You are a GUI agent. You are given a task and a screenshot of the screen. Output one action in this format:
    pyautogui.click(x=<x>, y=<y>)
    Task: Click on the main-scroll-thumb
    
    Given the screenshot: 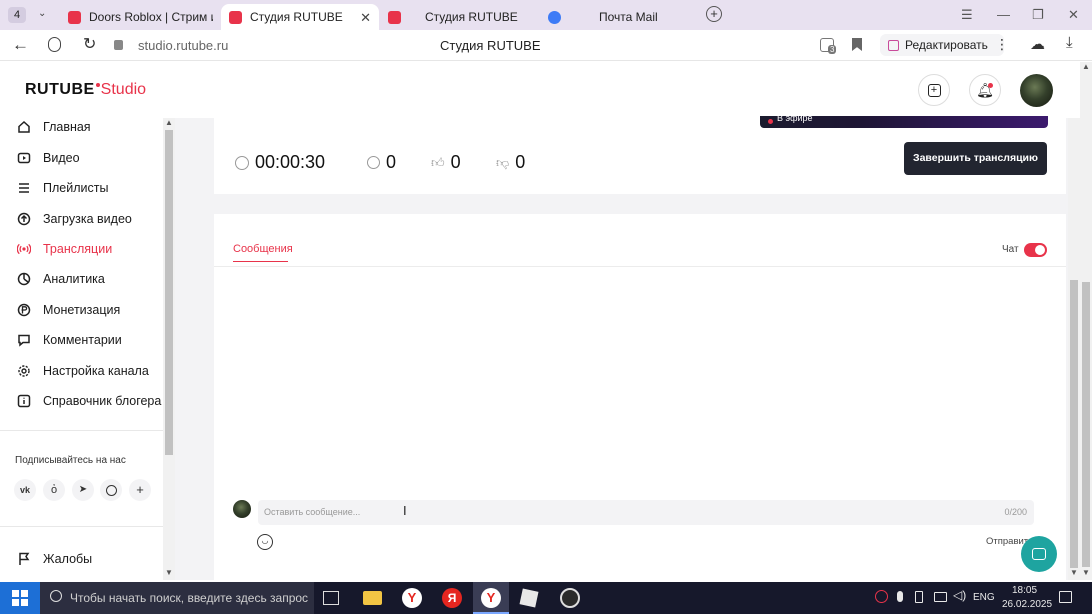 What is the action you would take?
    pyautogui.click(x=1074, y=424)
    